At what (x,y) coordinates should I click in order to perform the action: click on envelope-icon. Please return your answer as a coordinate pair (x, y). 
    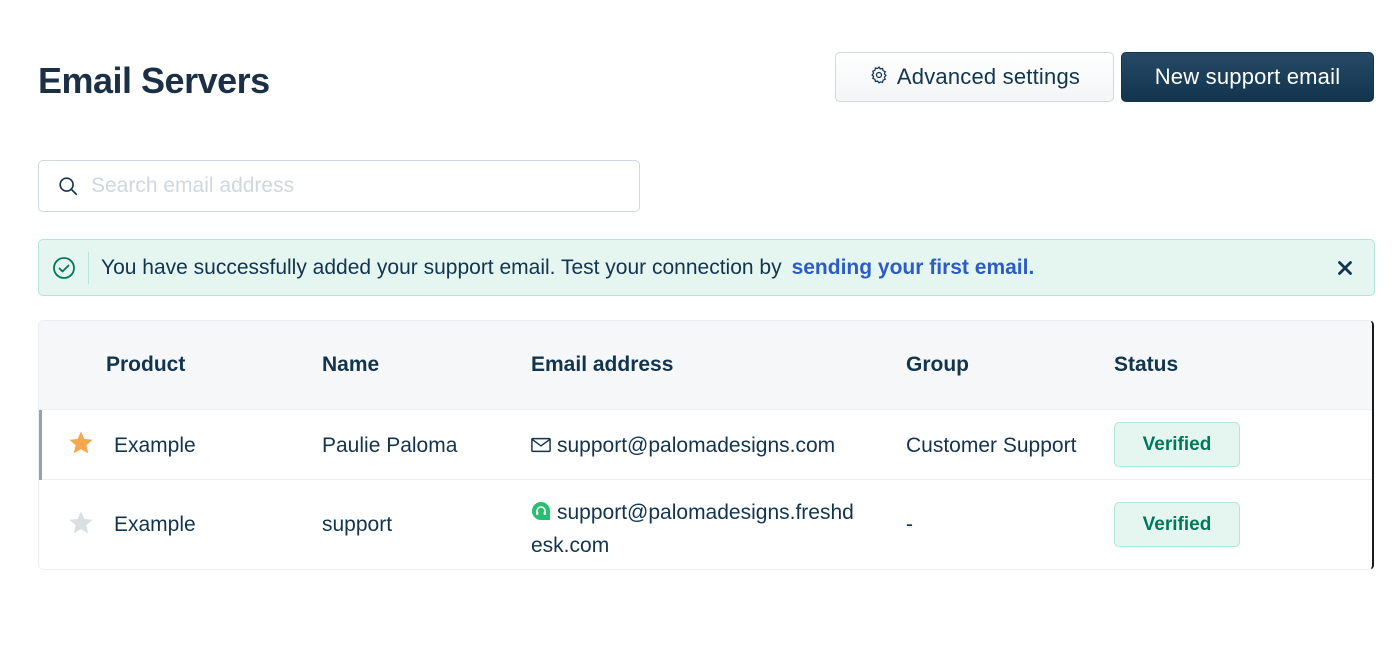
    Looking at the image, I should click on (541, 445).